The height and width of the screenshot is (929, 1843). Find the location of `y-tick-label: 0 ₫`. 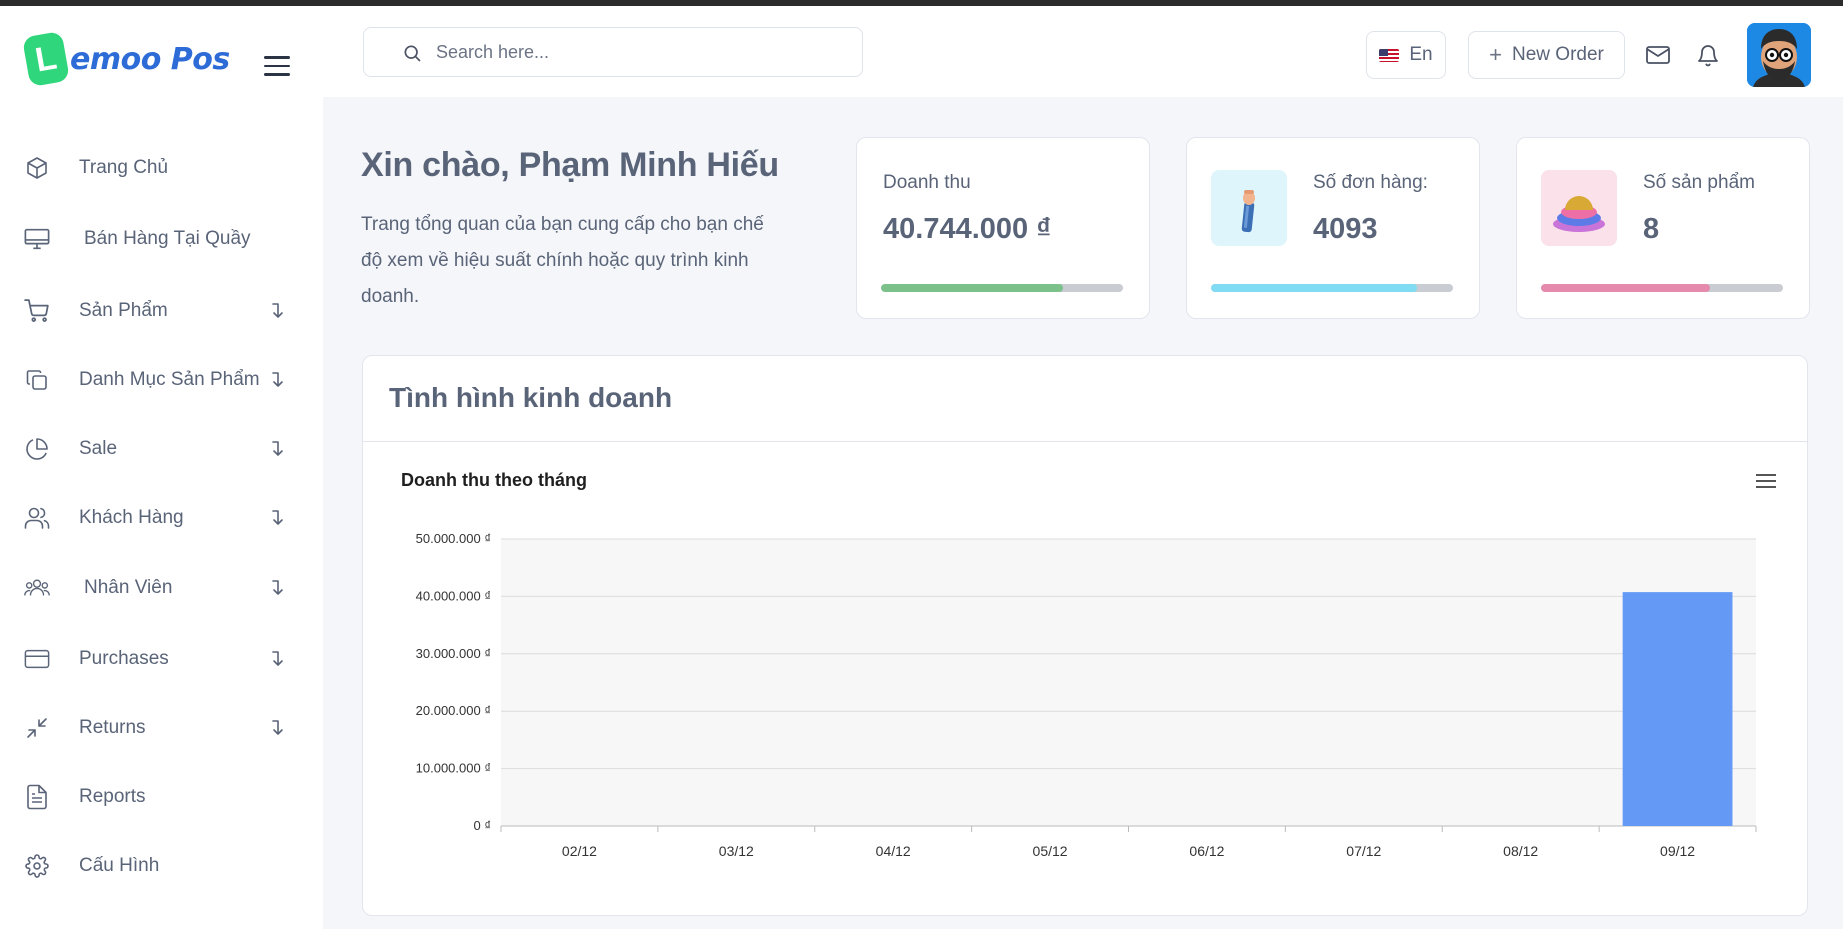

y-tick-label: 0 ₫ is located at coordinates (482, 825).